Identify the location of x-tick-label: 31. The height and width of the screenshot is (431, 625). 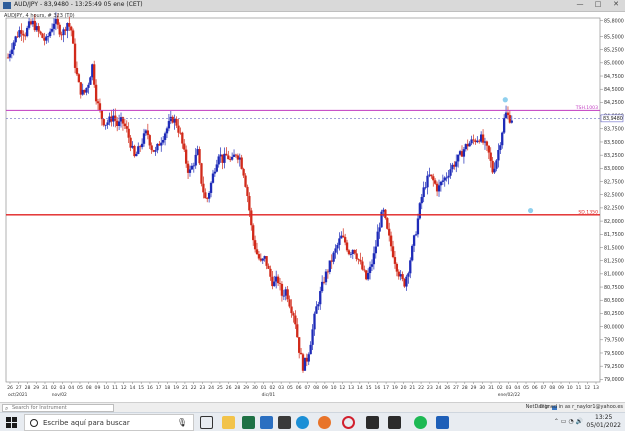
(45, 388).